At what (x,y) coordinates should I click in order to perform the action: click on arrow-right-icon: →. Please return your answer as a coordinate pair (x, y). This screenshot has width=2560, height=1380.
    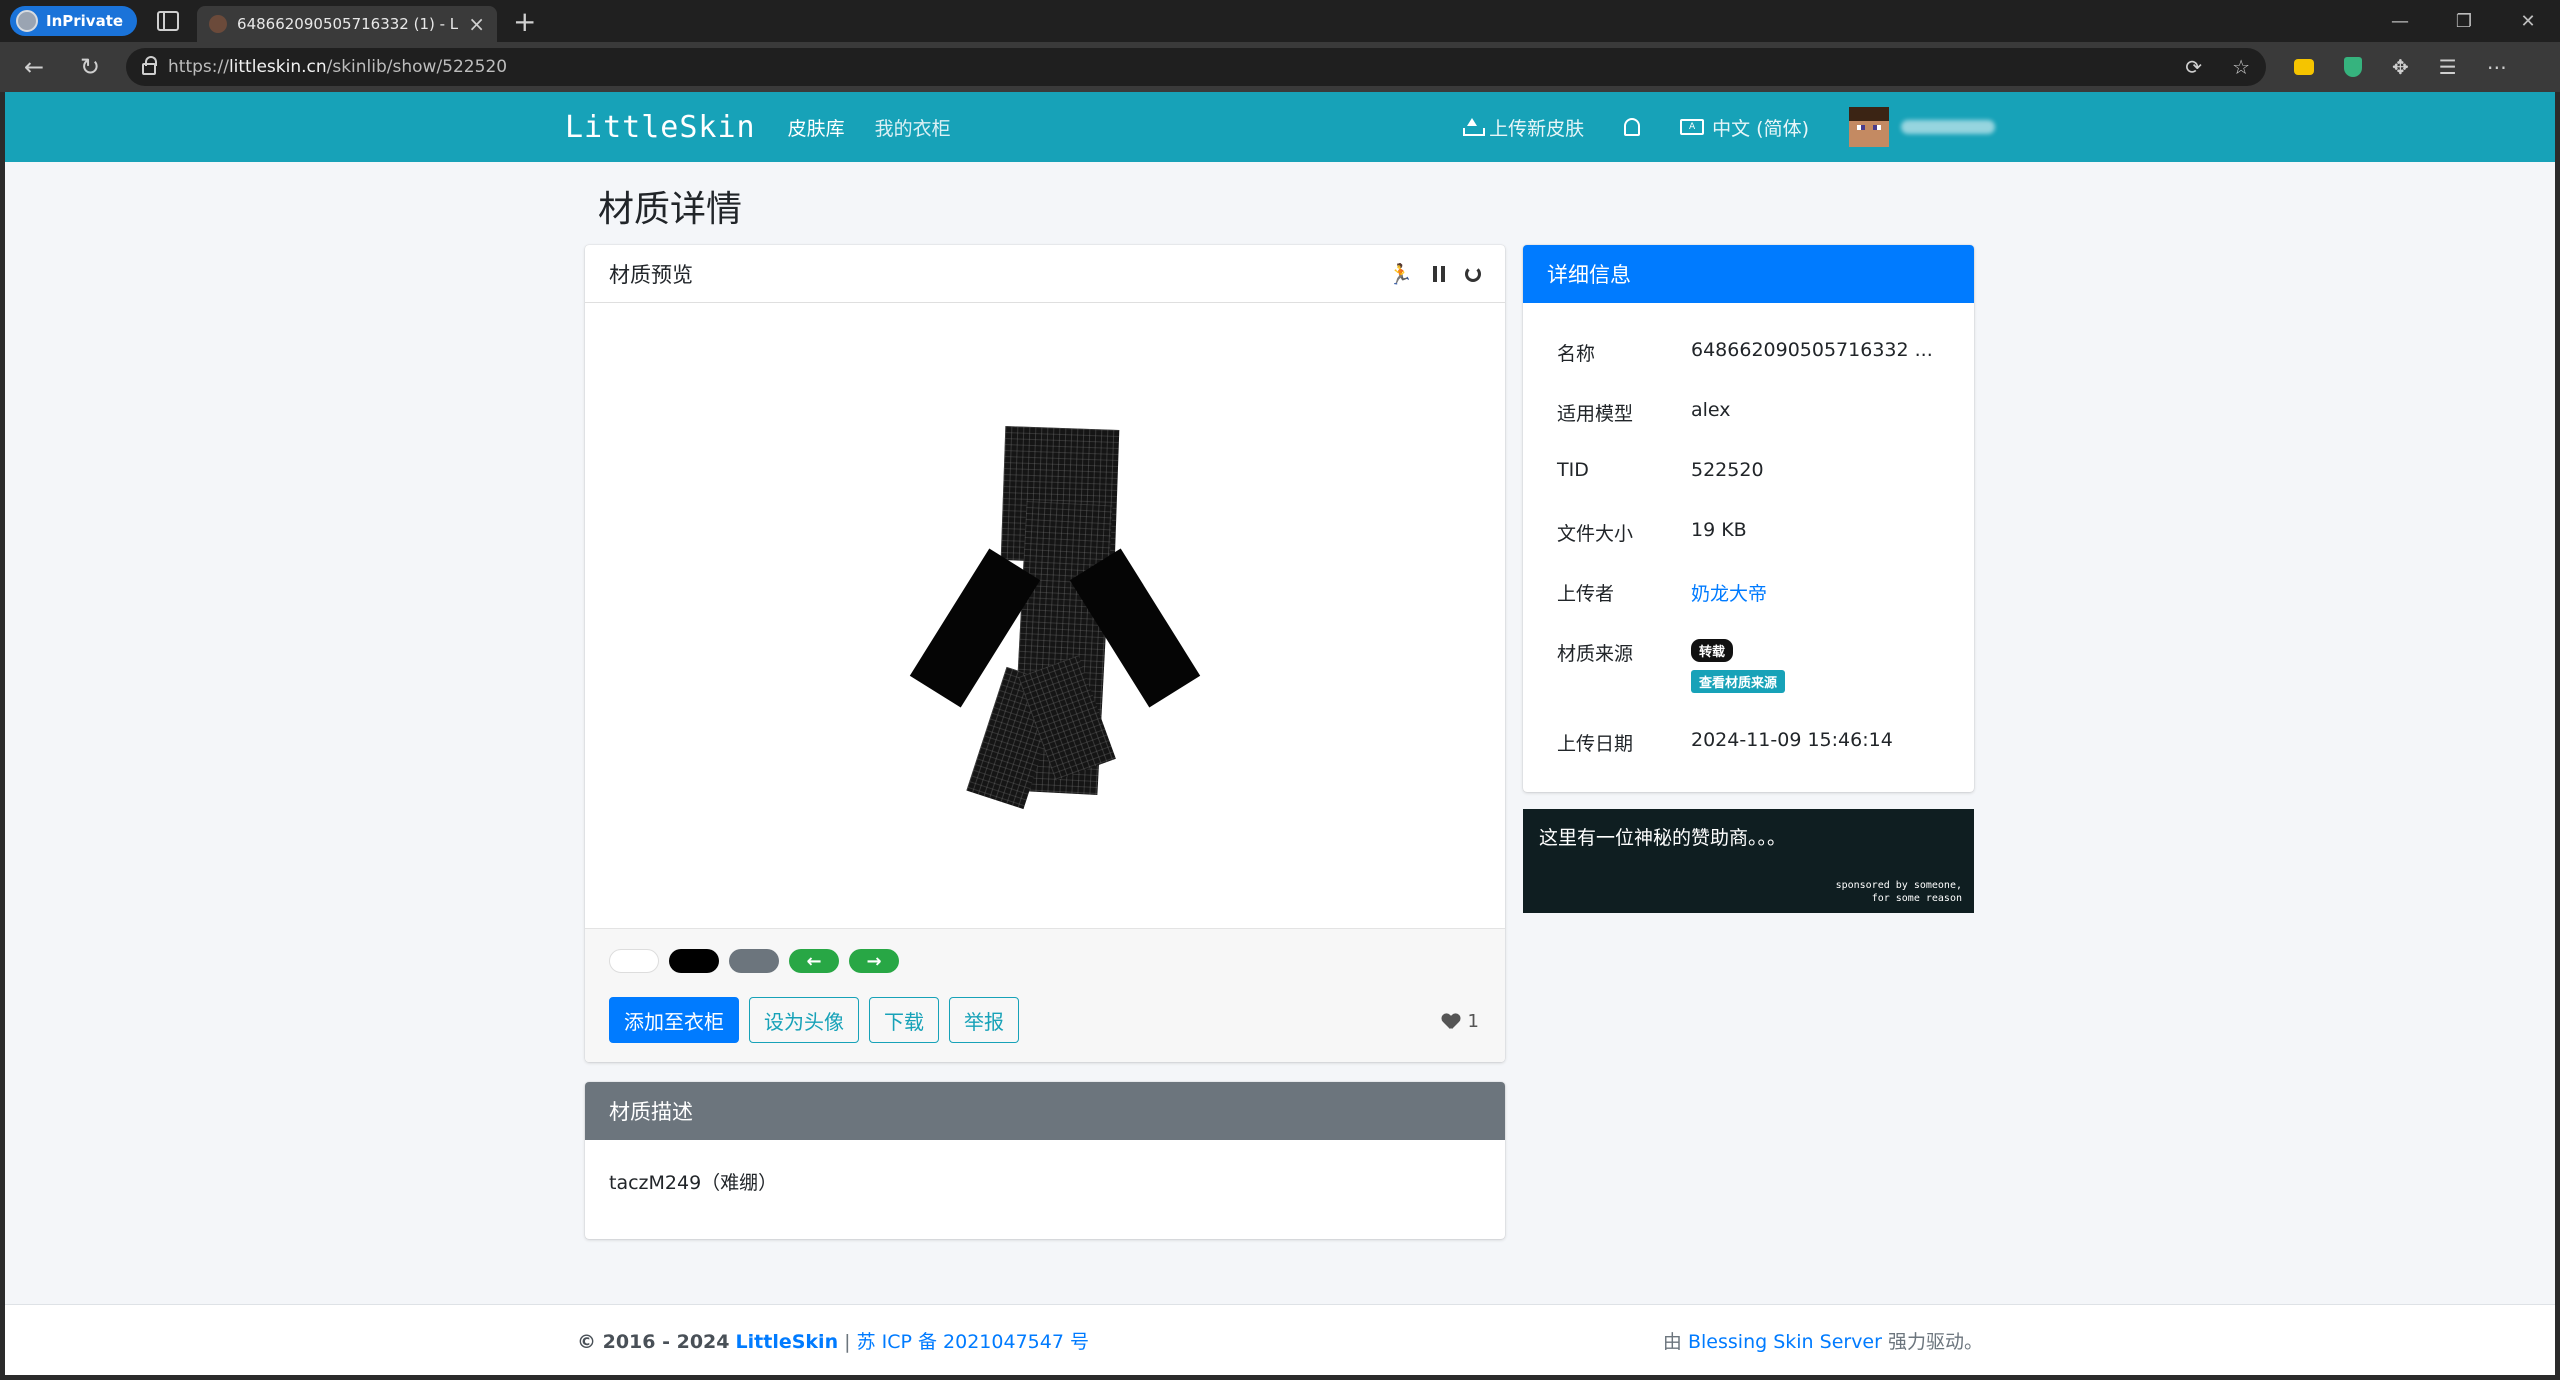
    Looking at the image, I should click on (874, 961).